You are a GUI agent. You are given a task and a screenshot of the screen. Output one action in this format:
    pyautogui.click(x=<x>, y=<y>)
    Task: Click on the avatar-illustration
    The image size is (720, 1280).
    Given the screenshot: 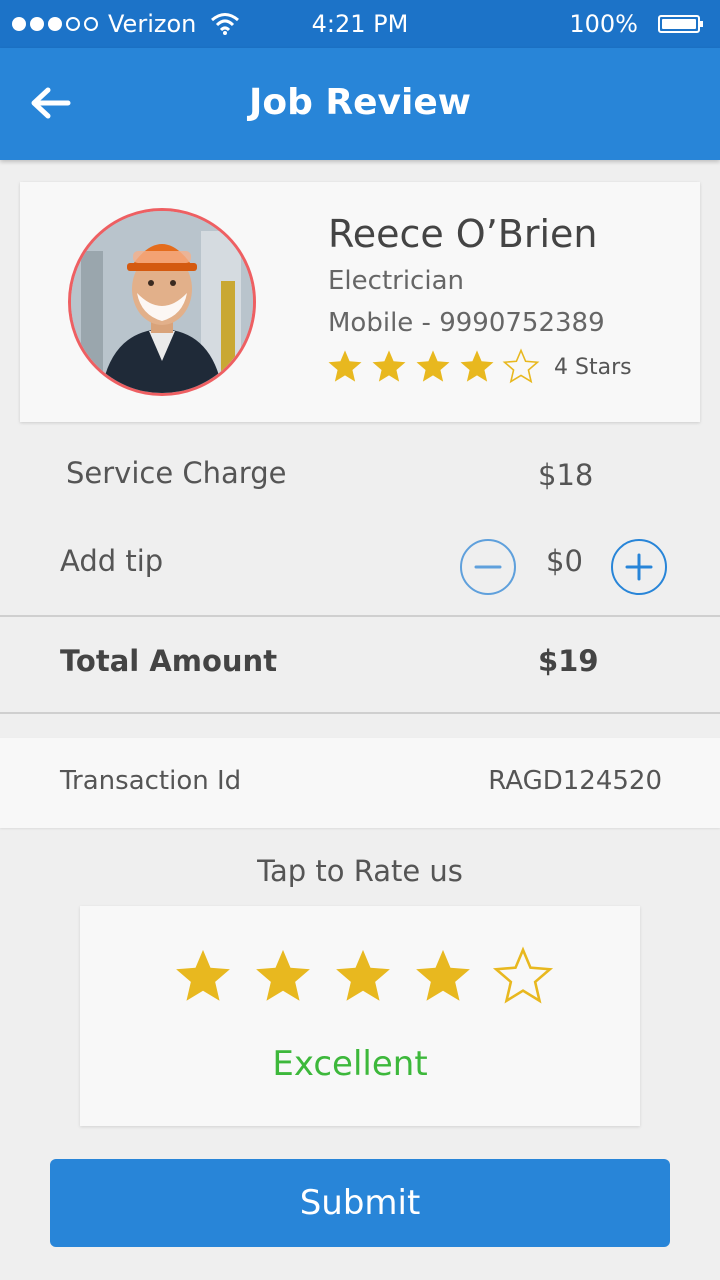 What is the action you would take?
    pyautogui.click(x=162, y=302)
    